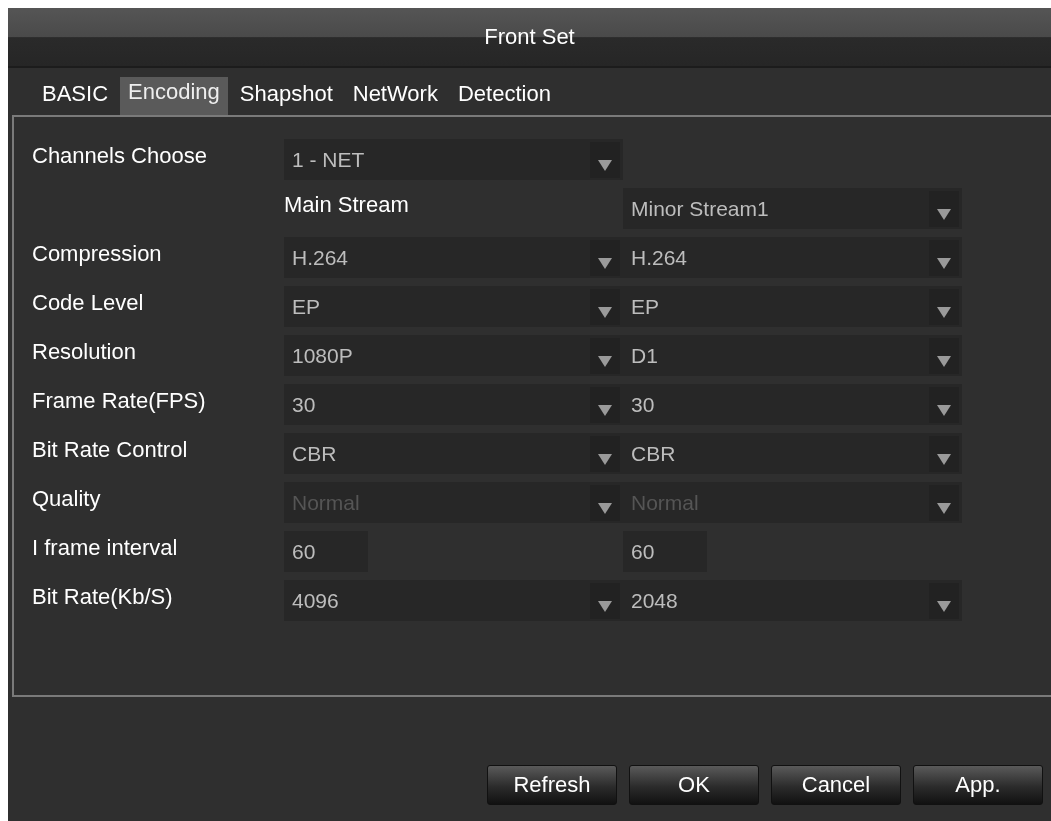 This screenshot has width=1051, height=821. I want to click on field-label: Bit Rate Control, so click(110, 450).